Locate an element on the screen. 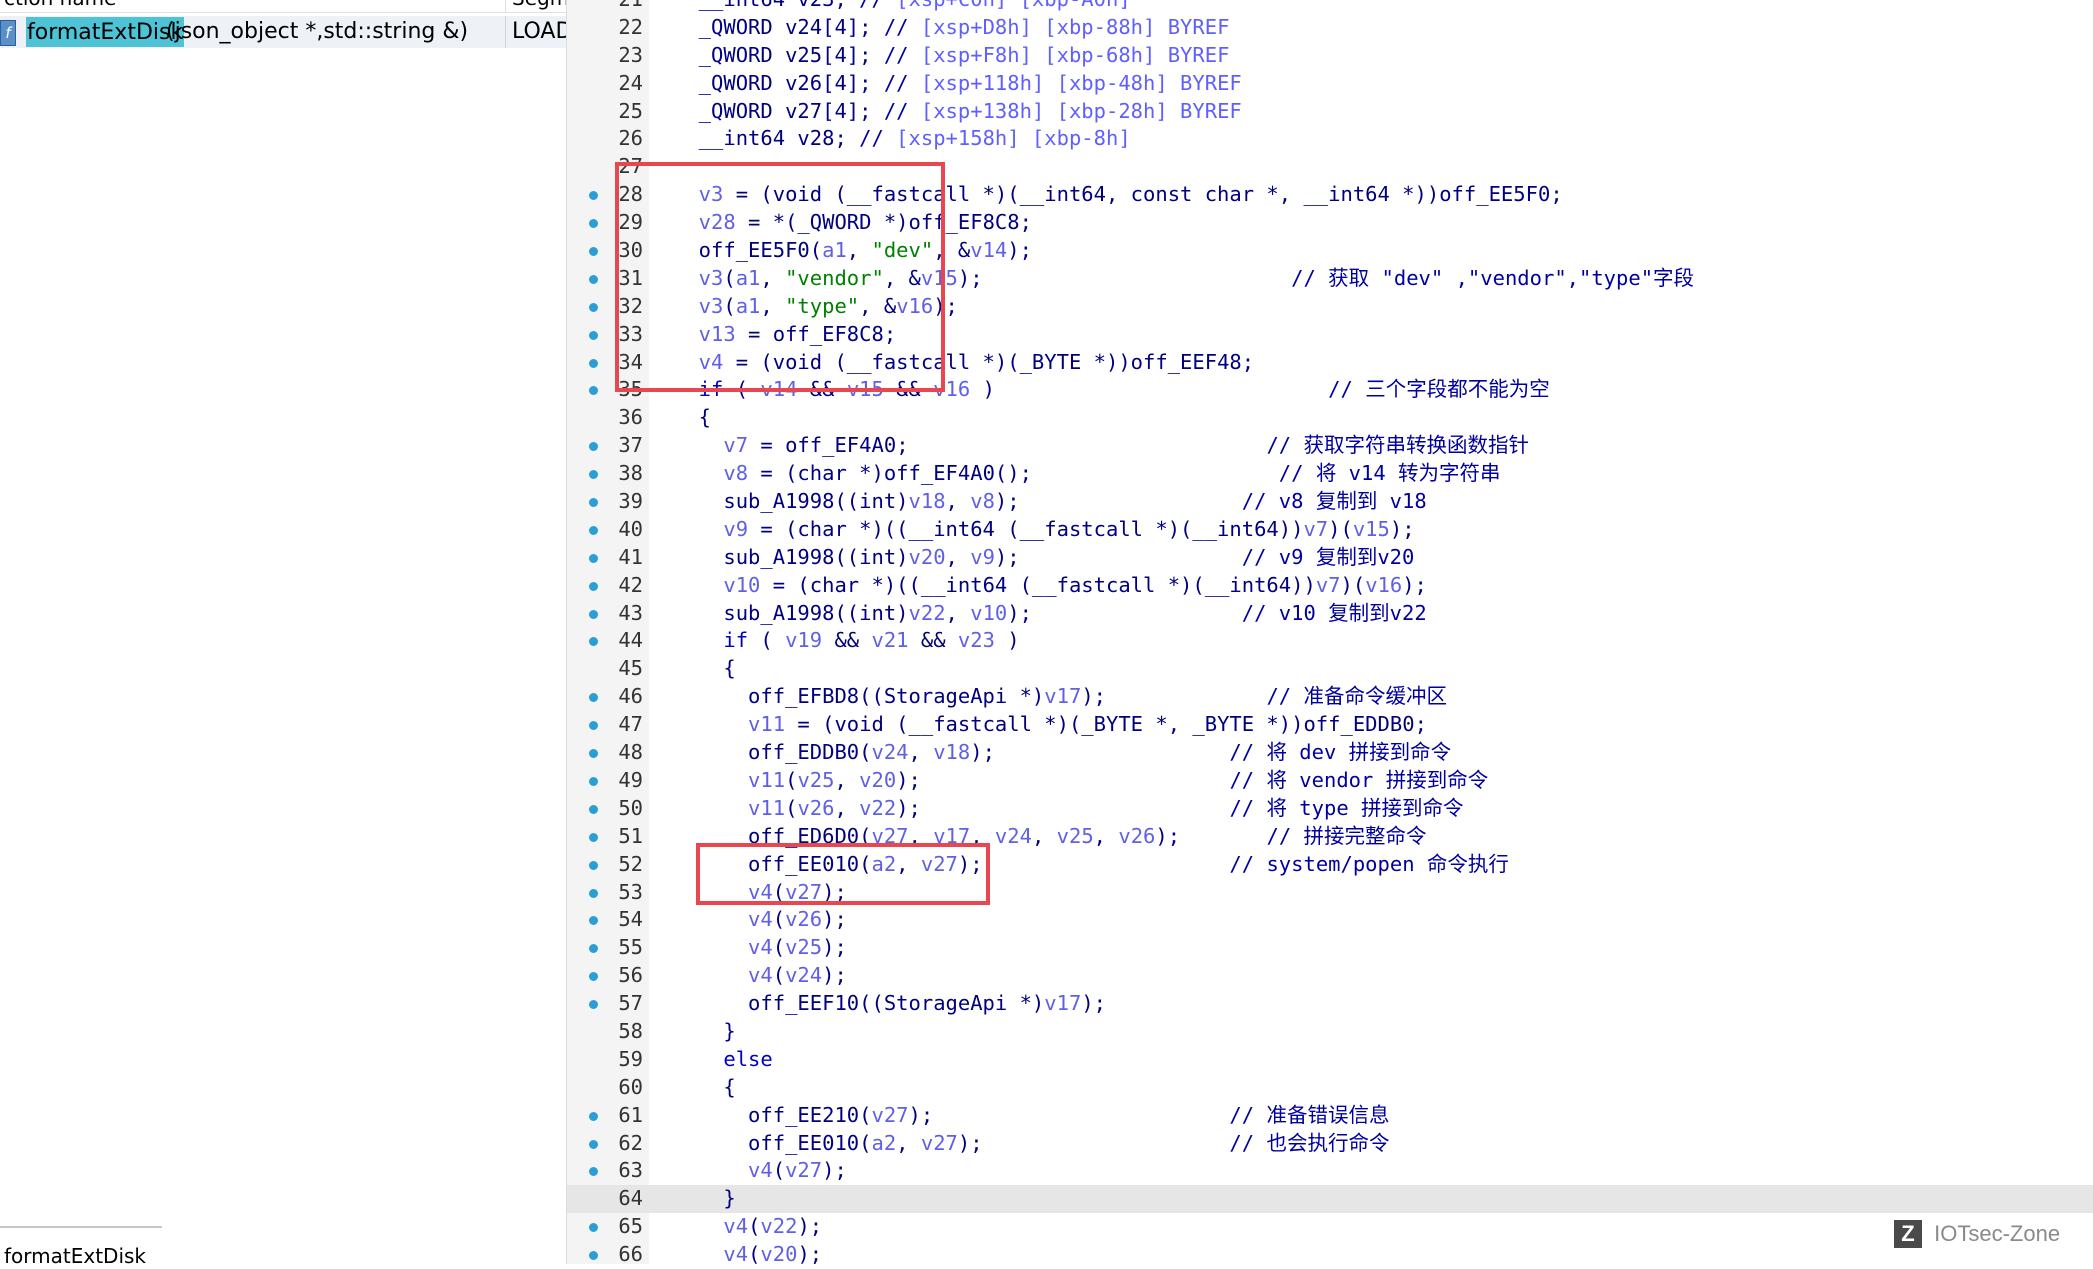  code-line: 54 v4(v26); is located at coordinates (1330, 920).